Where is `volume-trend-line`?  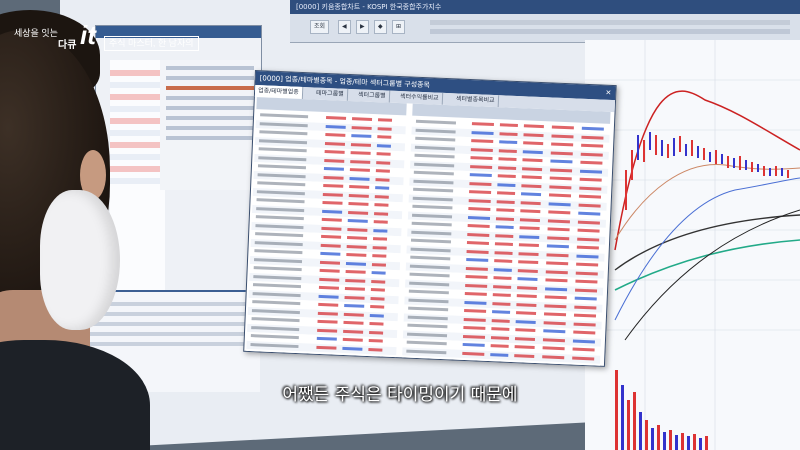 volume-trend-line is located at coordinates (707, 265).